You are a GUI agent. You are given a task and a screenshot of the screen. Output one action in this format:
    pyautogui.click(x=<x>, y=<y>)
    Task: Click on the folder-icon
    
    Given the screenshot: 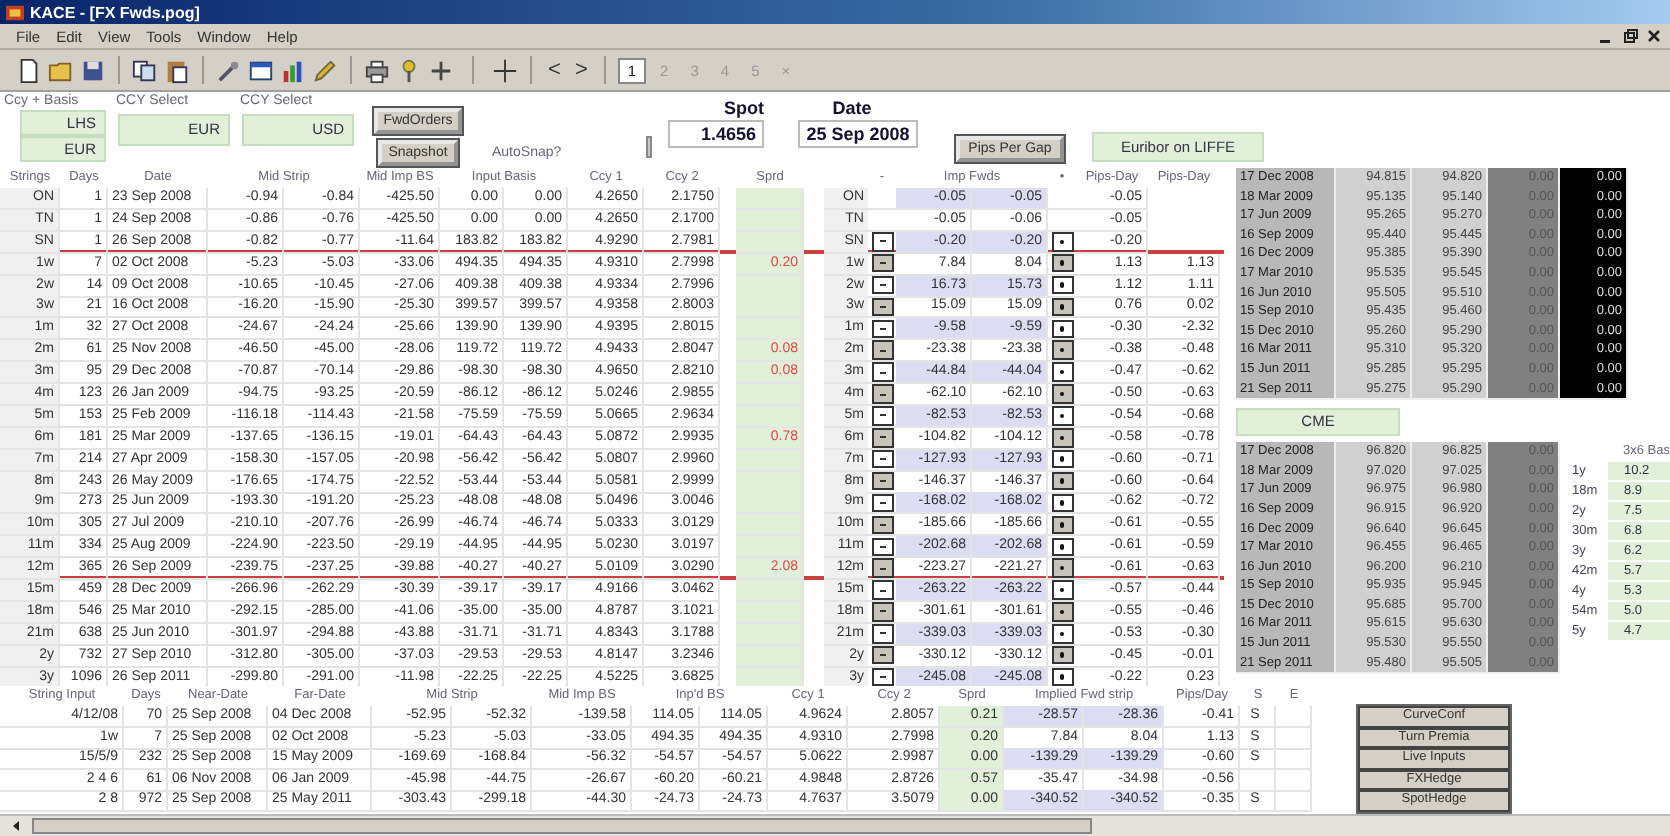 What is the action you would take?
    pyautogui.click(x=61, y=70)
    